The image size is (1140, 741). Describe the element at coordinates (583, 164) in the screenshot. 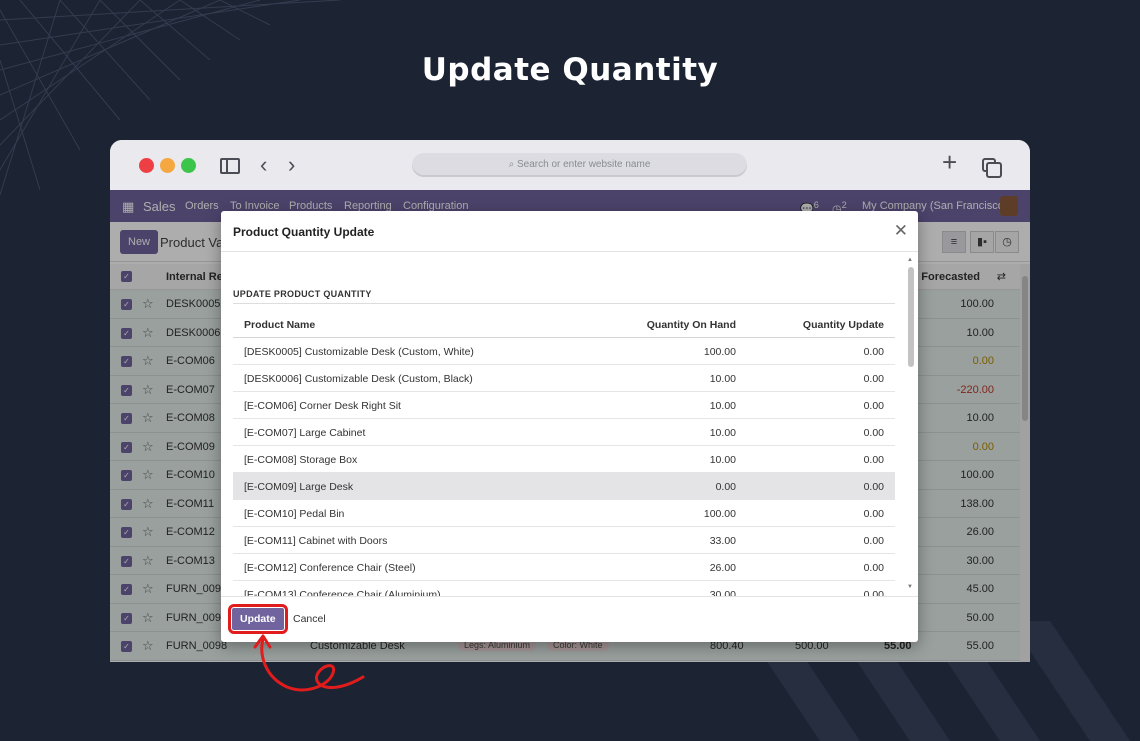

I see `address-placeholder: Search or enter website name` at that location.